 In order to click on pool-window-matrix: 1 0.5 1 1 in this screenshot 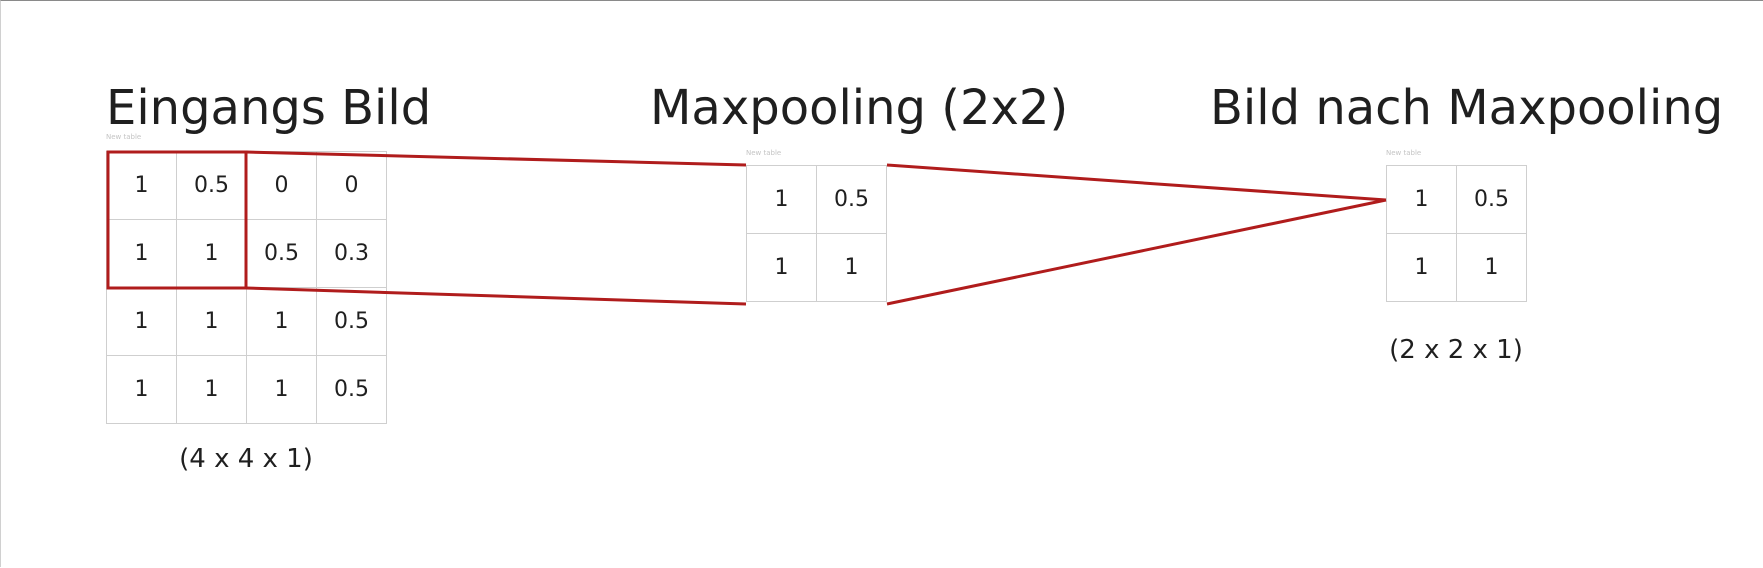, I will do `click(816, 233)`.